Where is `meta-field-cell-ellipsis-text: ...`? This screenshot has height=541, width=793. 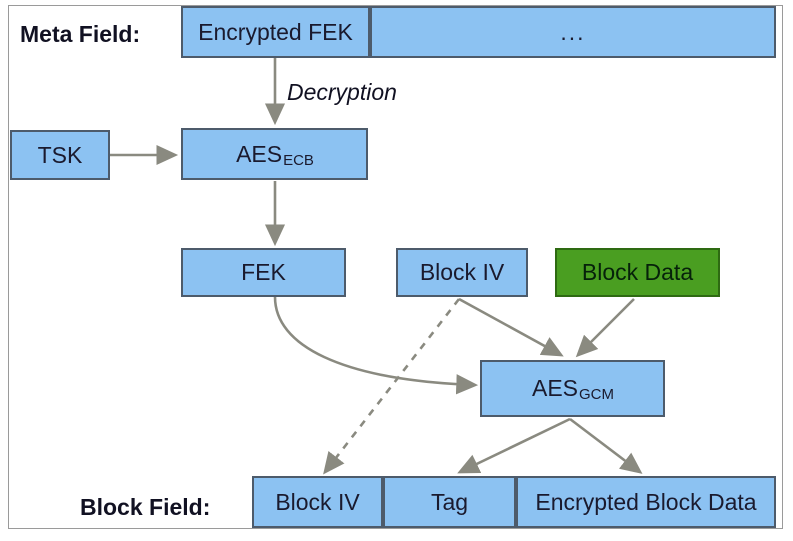
meta-field-cell-ellipsis-text: ... is located at coordinates (573, 31).